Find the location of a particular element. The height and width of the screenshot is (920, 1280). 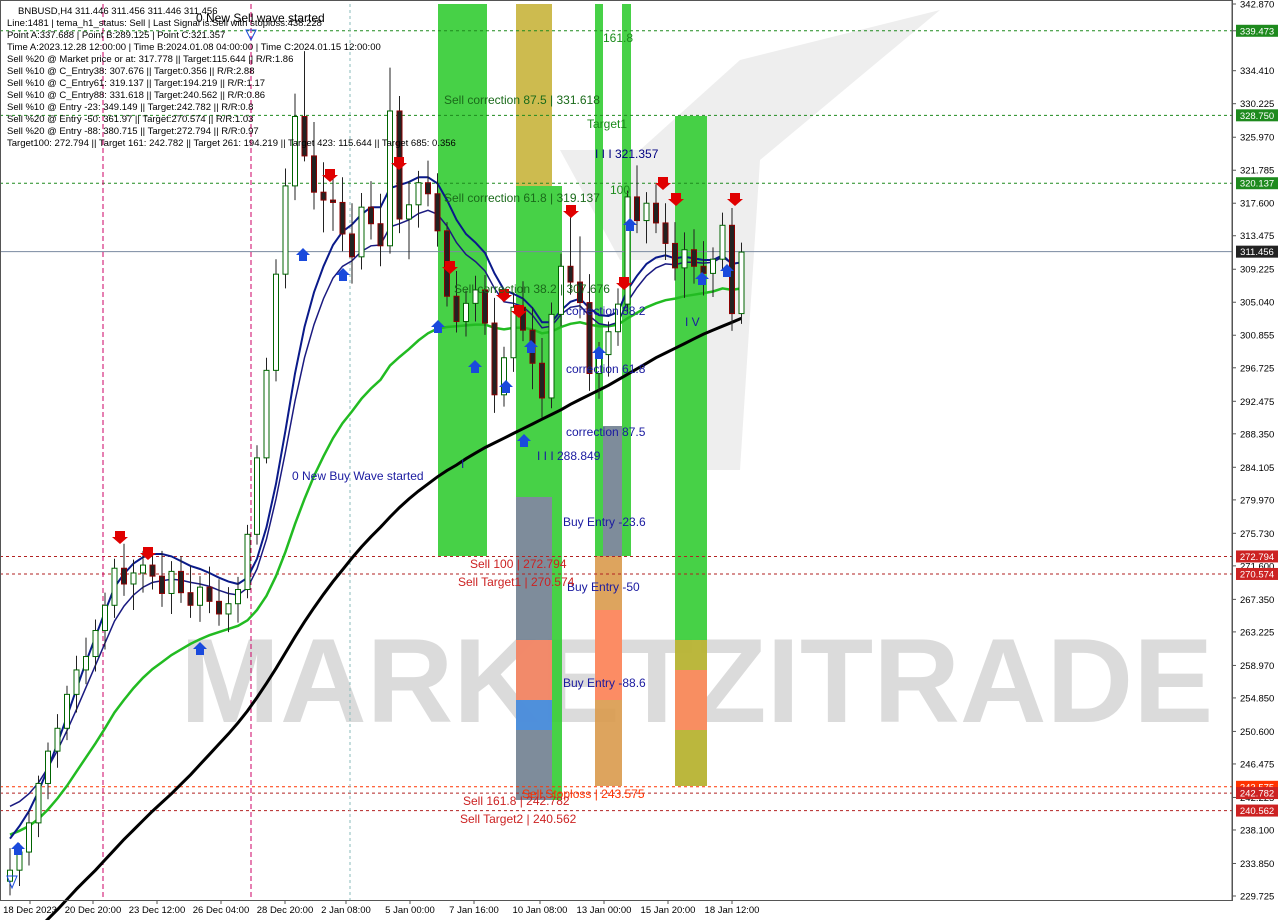

annotation-label: Buy Entry -23.6 is located at coordinates (604, 522).